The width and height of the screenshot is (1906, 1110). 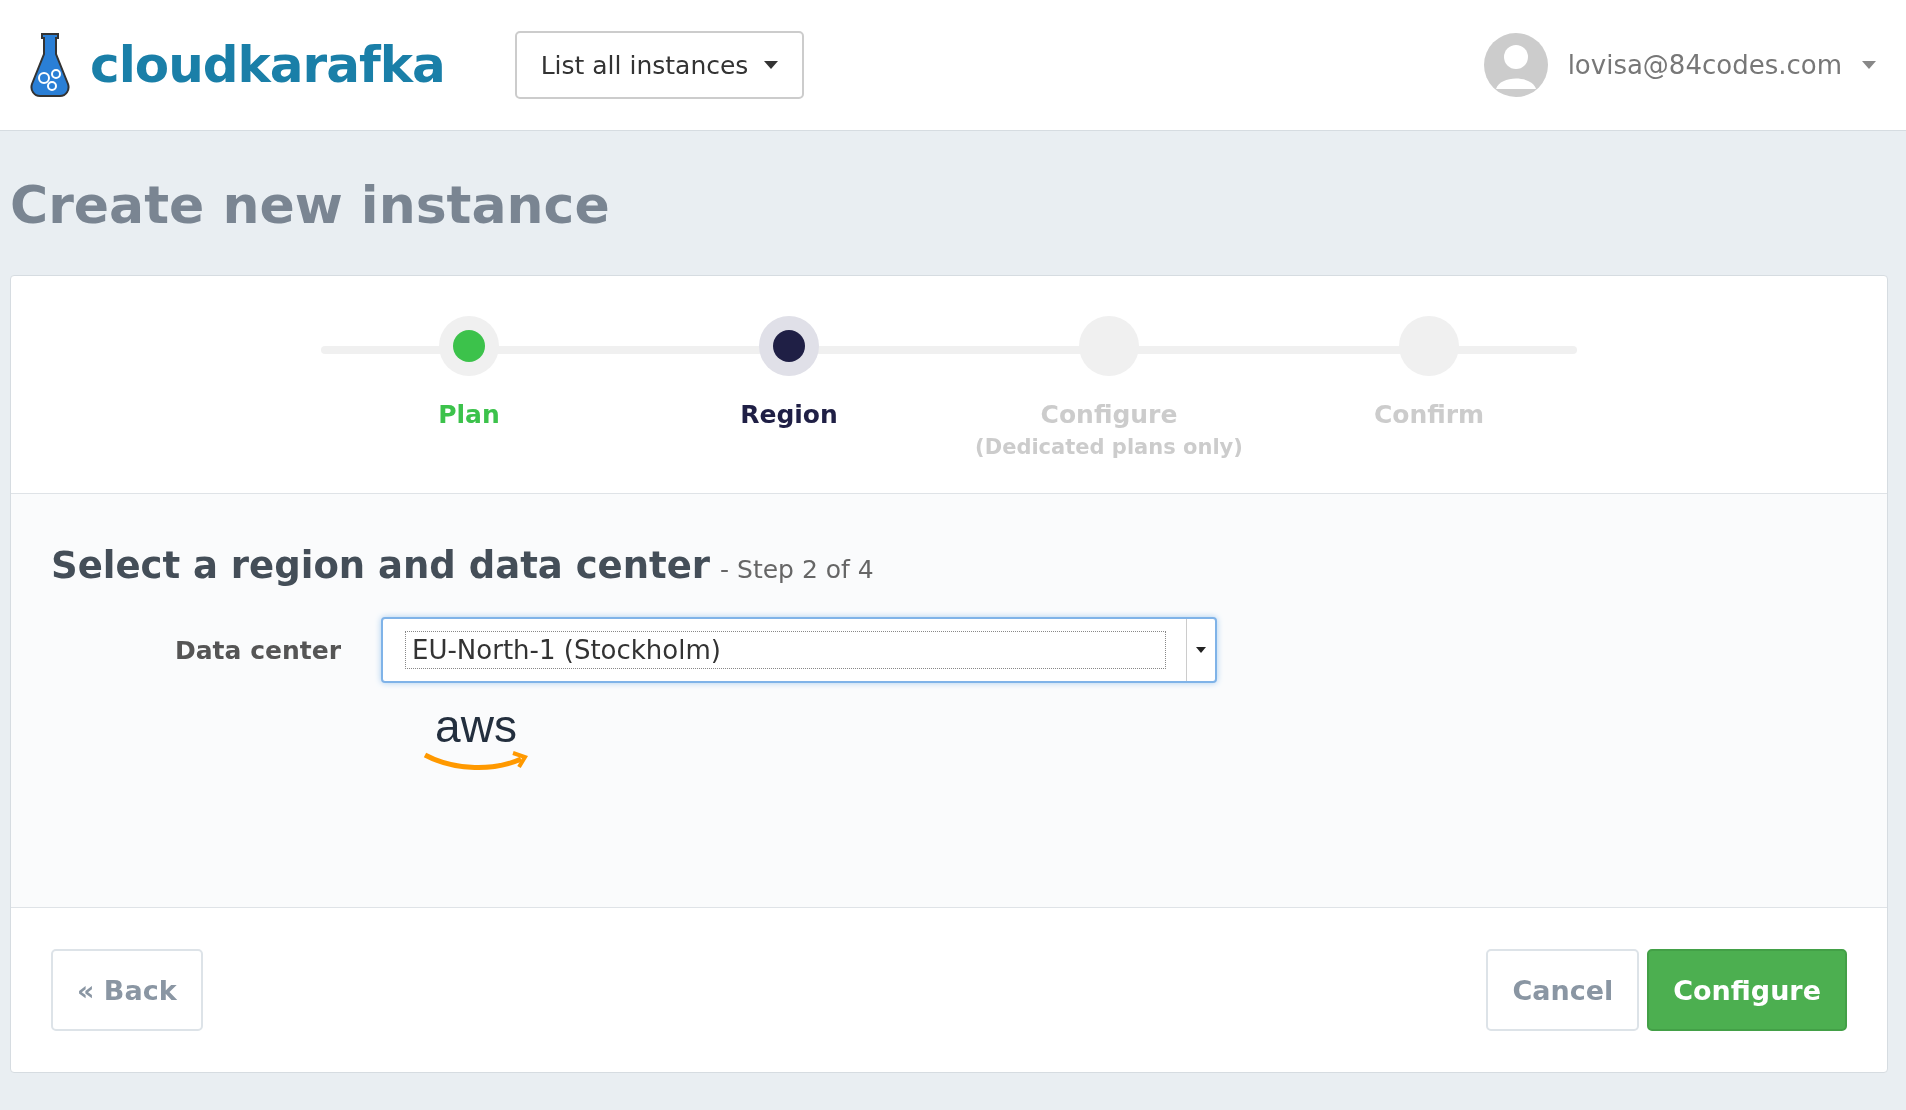 What do you see at coordinates (127, 990) in the screenshot?
I see `back-button: « Back` at bounding box center [127, 990].